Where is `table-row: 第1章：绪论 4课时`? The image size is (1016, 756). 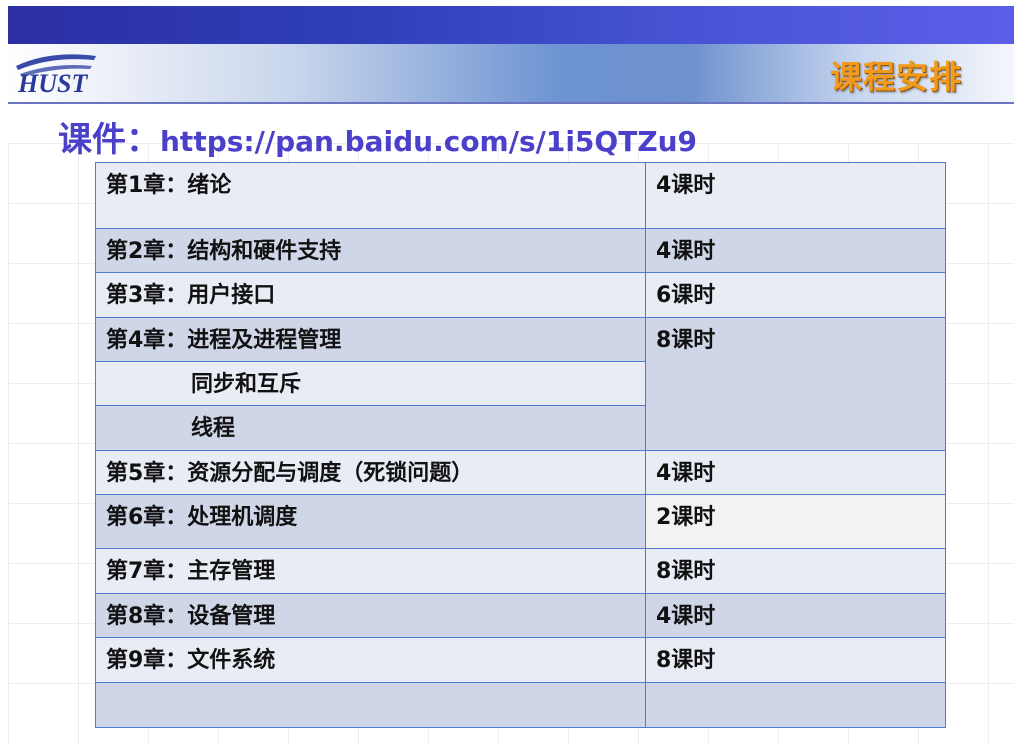
table-row: 第1章：绪论 4课时 is located at coordinates (520, 195).